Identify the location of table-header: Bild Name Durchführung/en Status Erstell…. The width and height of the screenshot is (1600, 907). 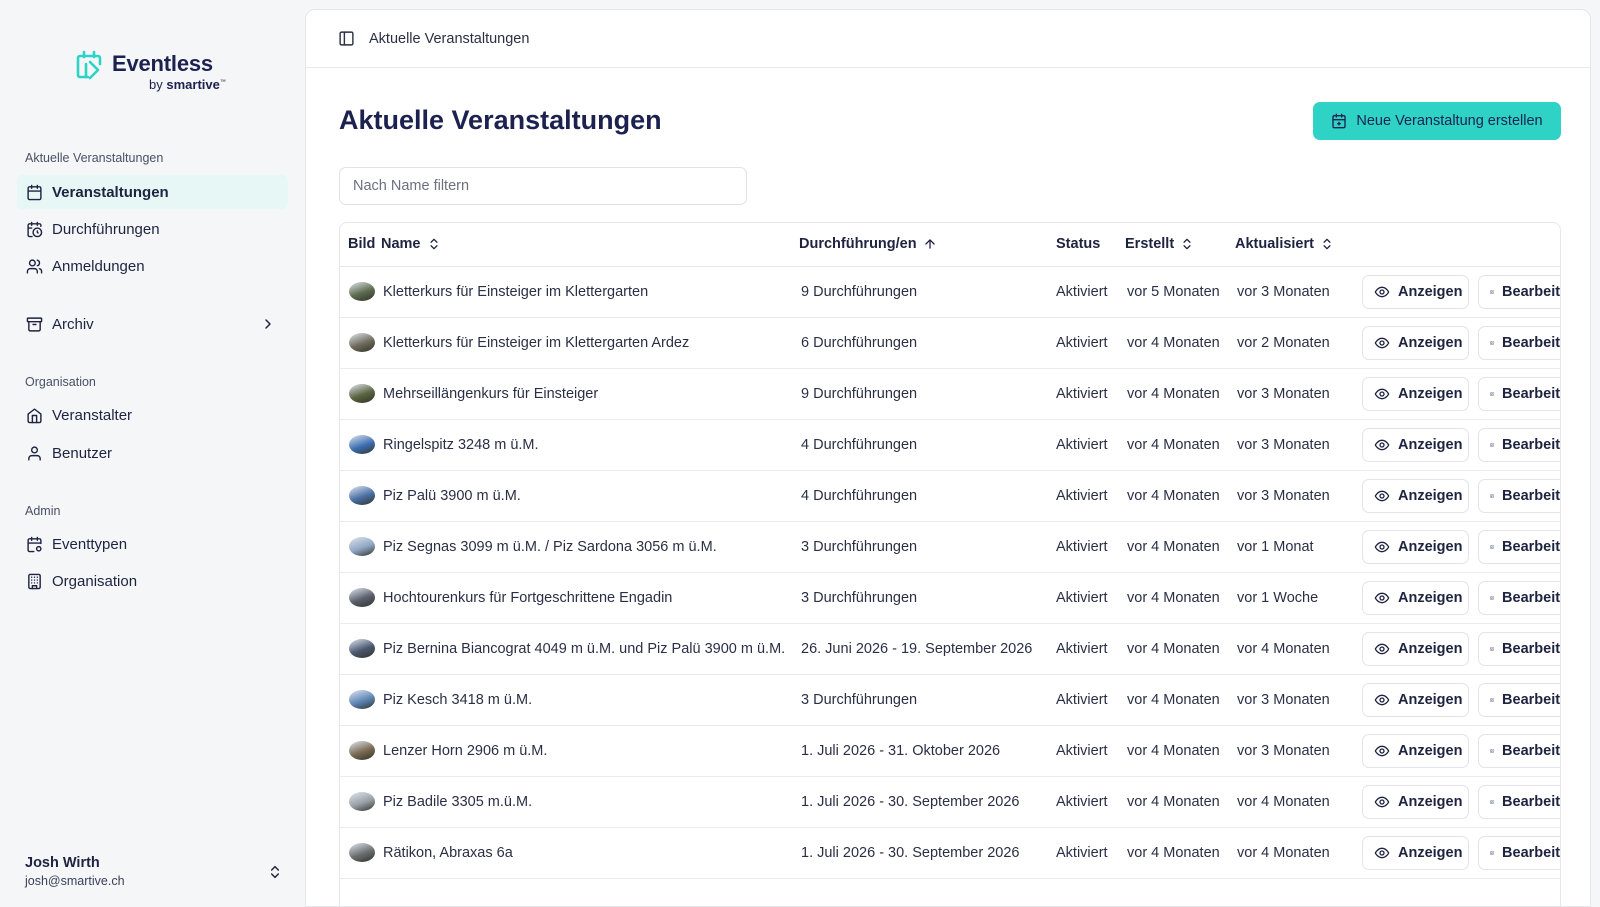
(950, 245).